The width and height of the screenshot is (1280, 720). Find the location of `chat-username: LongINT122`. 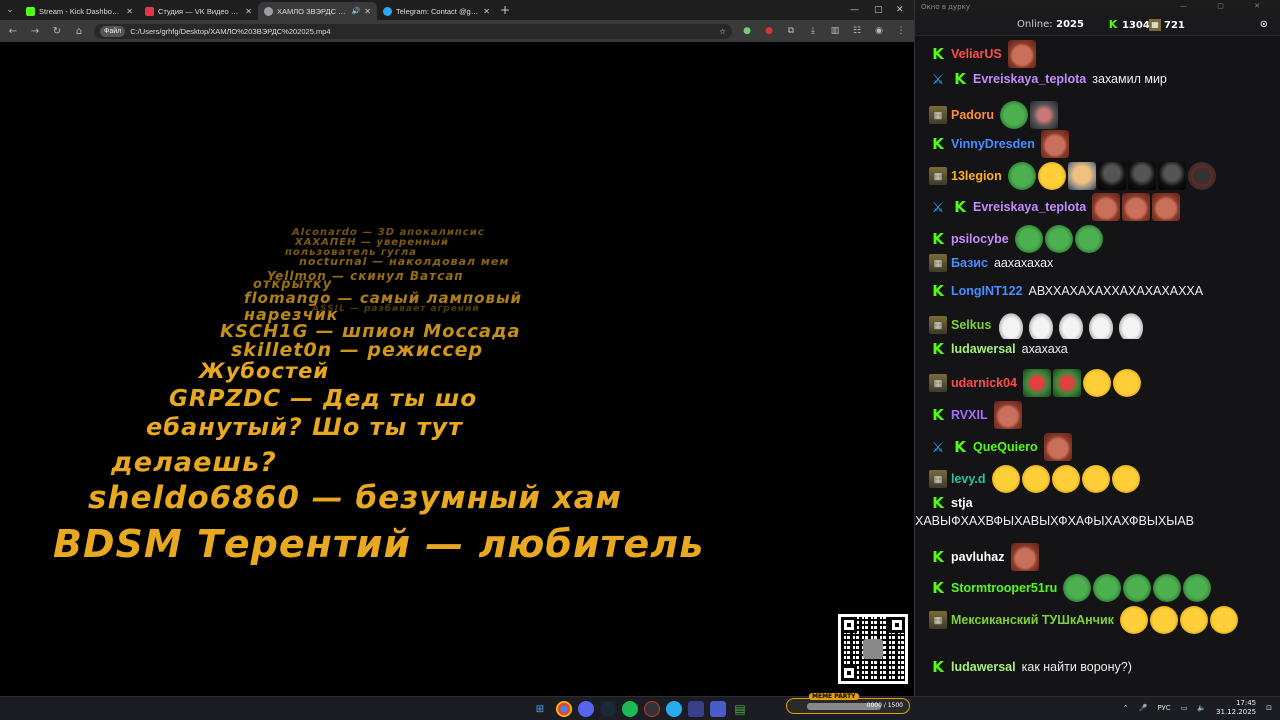

chat-username: LongINT122 is located at coordinates (987, 291).